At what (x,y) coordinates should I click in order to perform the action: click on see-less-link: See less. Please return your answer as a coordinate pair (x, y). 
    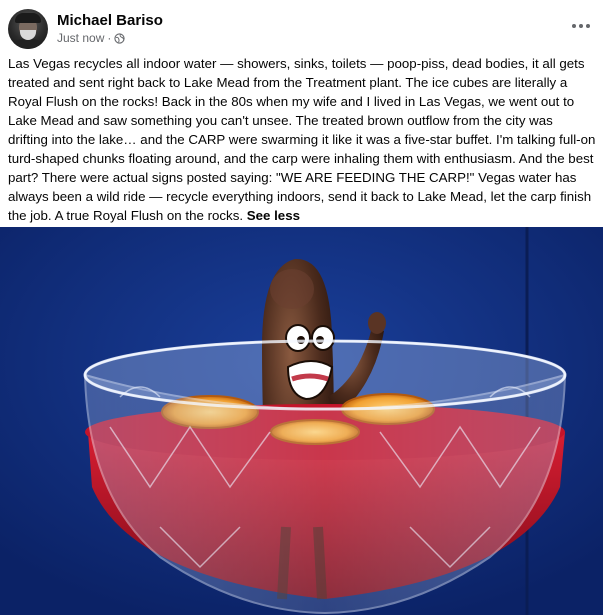
    Looking at the image, I should click on (273, 215).